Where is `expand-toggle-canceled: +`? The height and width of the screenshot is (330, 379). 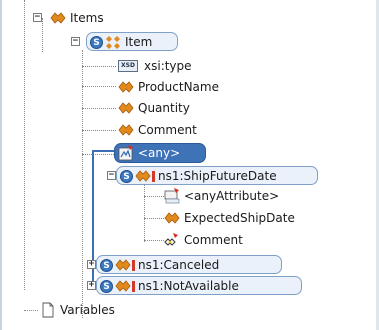
expand-toggle-canceled: + is located at coordinates (91, 264).